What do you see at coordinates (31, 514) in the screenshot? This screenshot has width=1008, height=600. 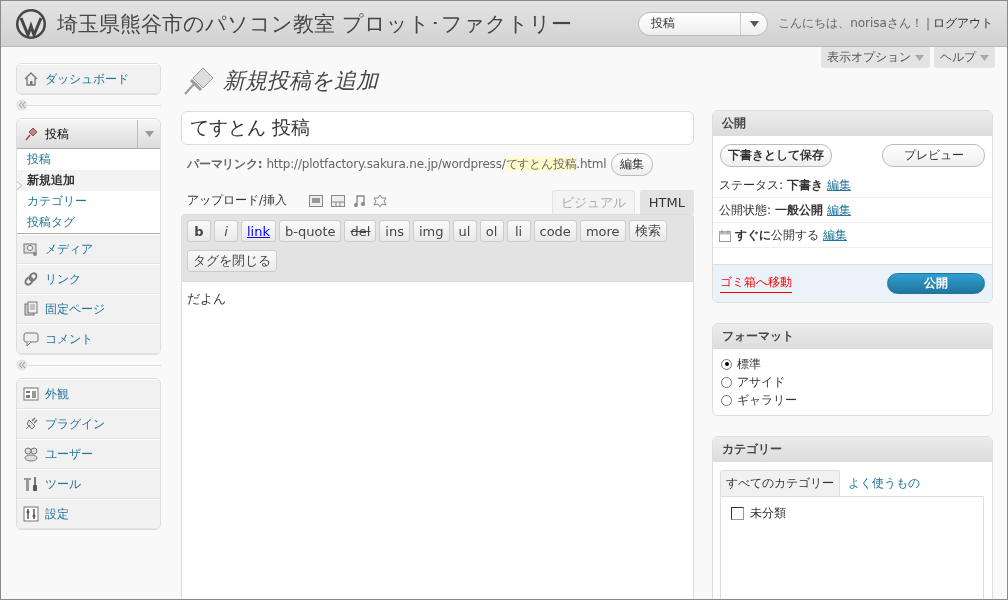 I see `sliders-icon` at bounding box center [31, 514].